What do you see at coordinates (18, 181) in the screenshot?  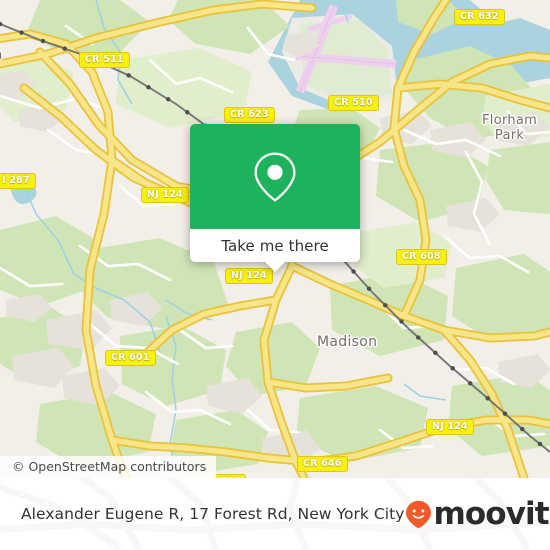 I see `shield-i-287: I 287` at bounding box center [18, 181].